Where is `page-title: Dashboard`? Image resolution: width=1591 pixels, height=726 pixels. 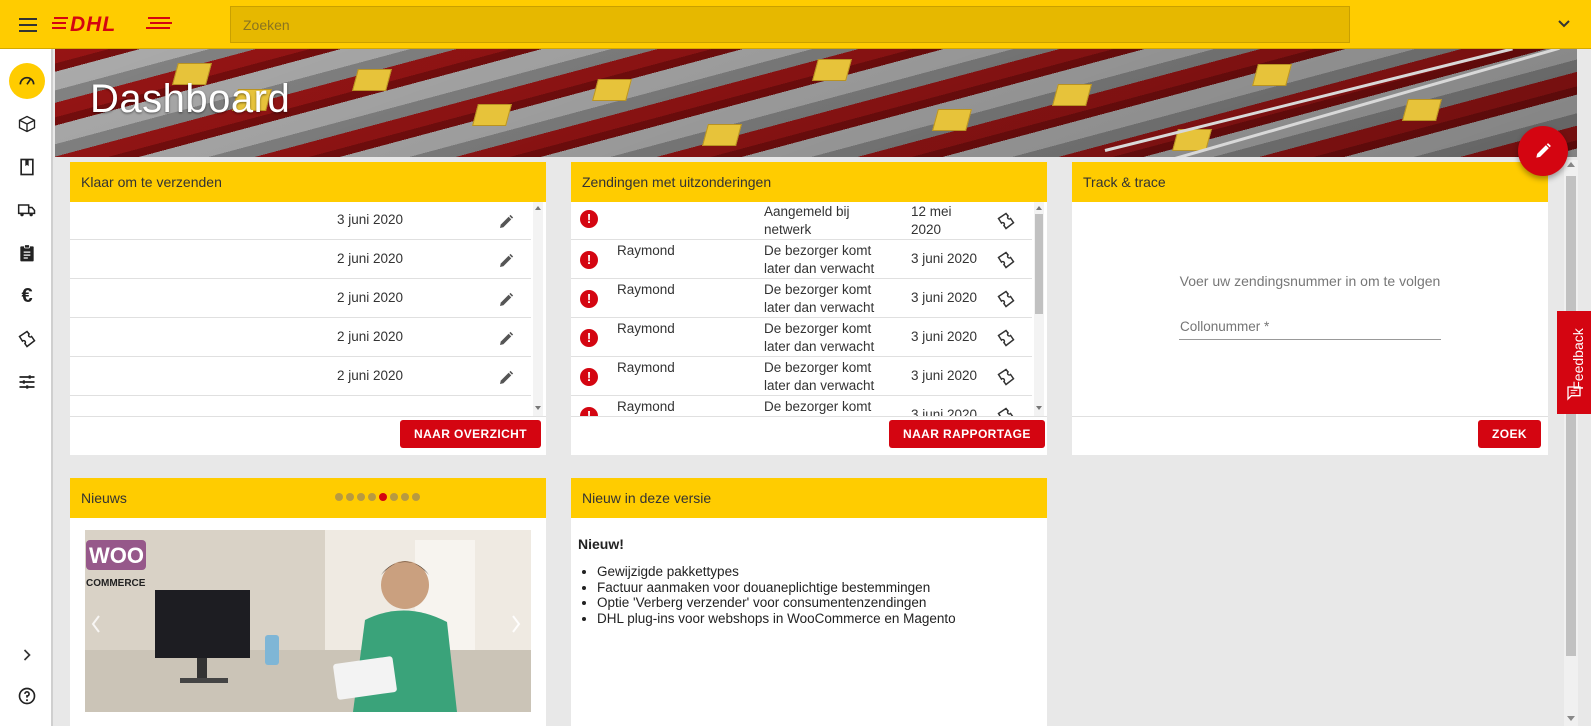
page-title: Dashboard is located at coordinates (190, 99).